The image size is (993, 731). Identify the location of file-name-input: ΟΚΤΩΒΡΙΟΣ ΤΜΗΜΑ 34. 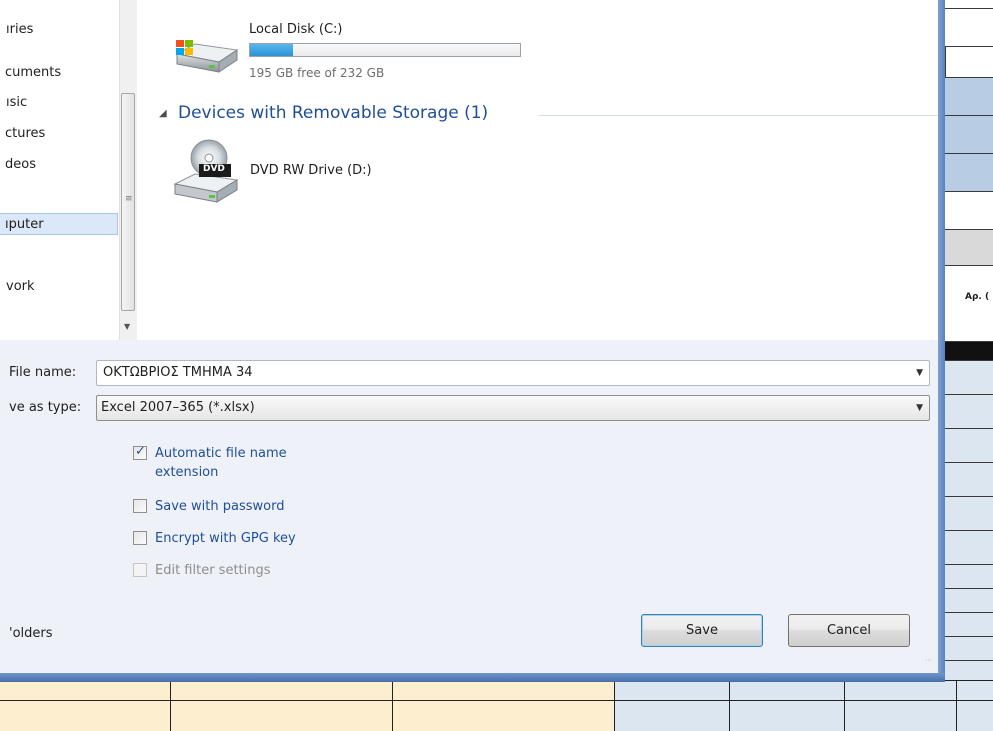
(178, 372).